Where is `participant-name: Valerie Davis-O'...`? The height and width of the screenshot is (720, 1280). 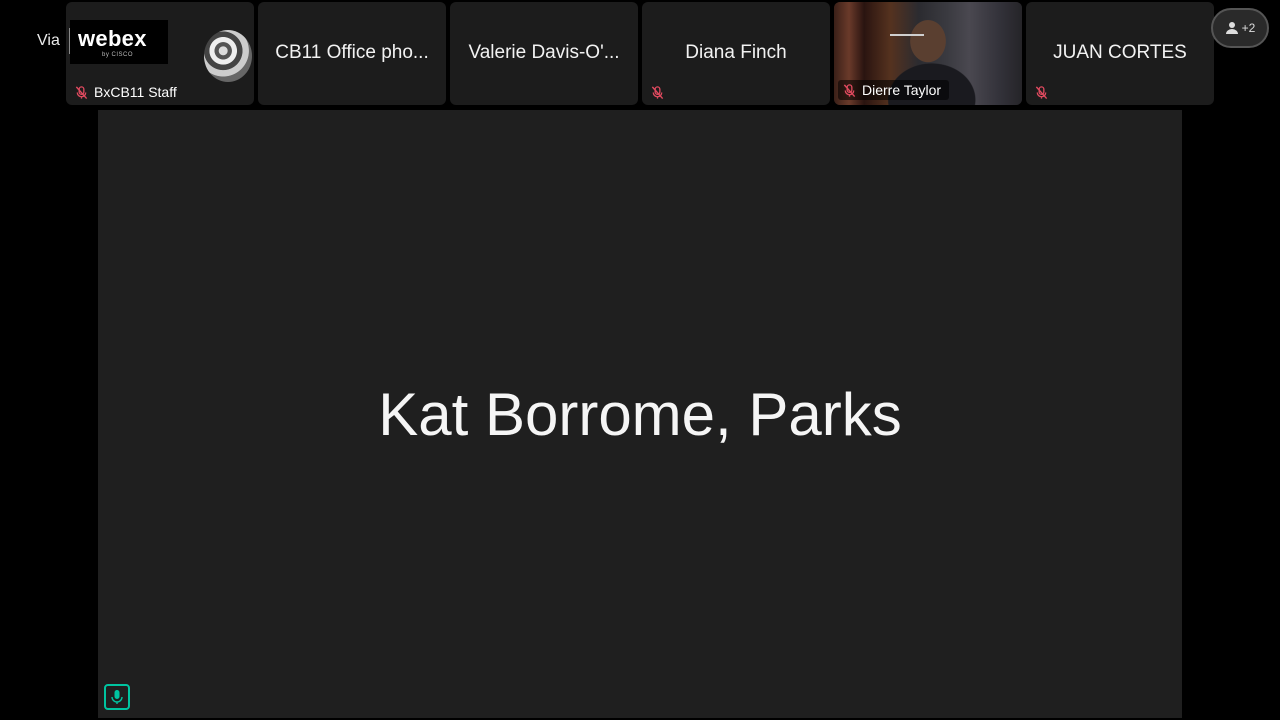 participant-name: Valerie Davis-O'... is located at coordinates (544, 52).